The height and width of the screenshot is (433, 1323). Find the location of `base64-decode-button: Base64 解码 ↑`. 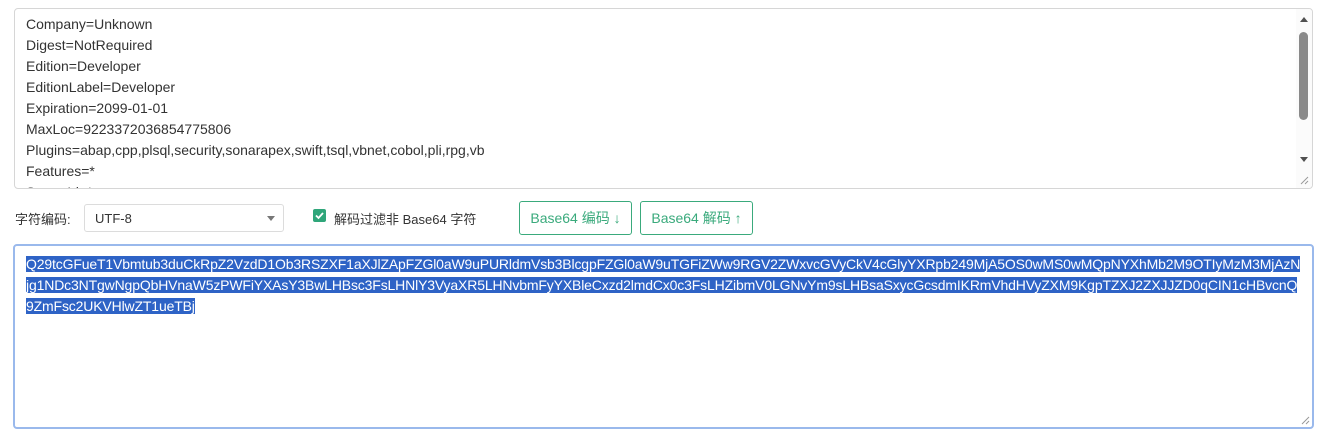

base64-decode-button: Base64 解码 ↑ is located at coordinates (696, 218).